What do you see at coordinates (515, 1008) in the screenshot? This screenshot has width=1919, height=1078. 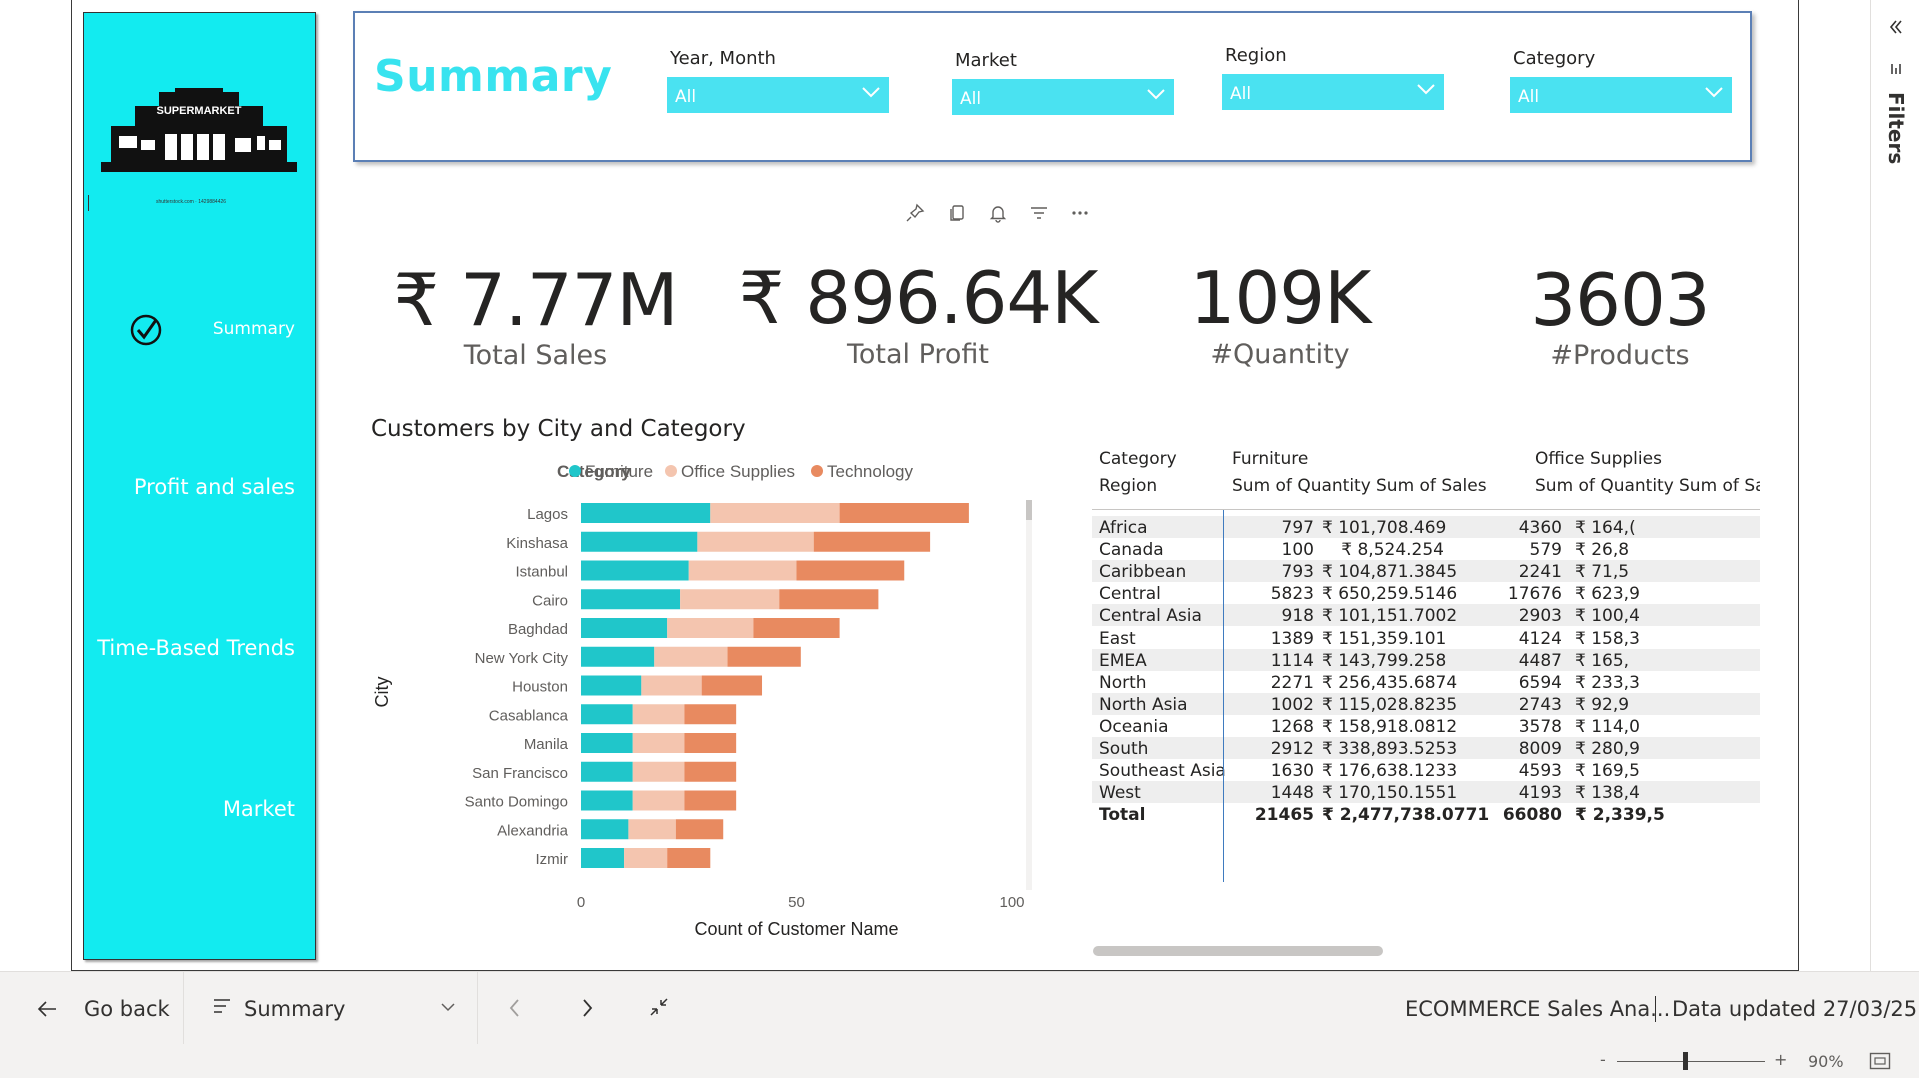 I see `previous-page-icon` at bounding box center [515, 1008].